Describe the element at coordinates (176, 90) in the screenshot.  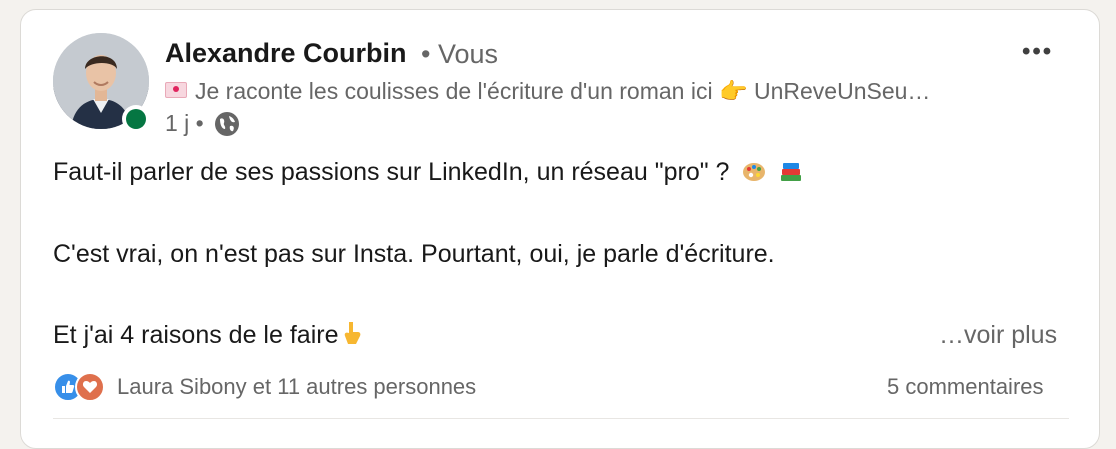
I see `love-letter-icon` at that location.